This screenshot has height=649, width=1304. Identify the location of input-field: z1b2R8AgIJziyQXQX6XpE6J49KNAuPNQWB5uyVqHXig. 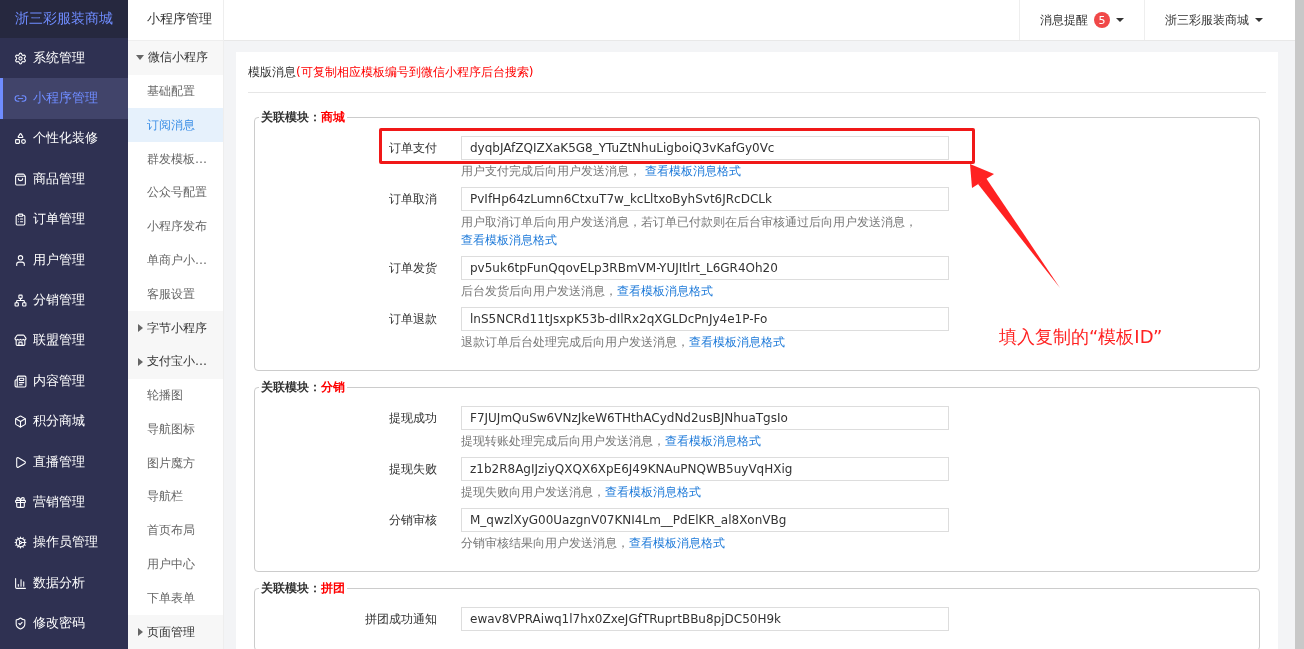
(705, 469).